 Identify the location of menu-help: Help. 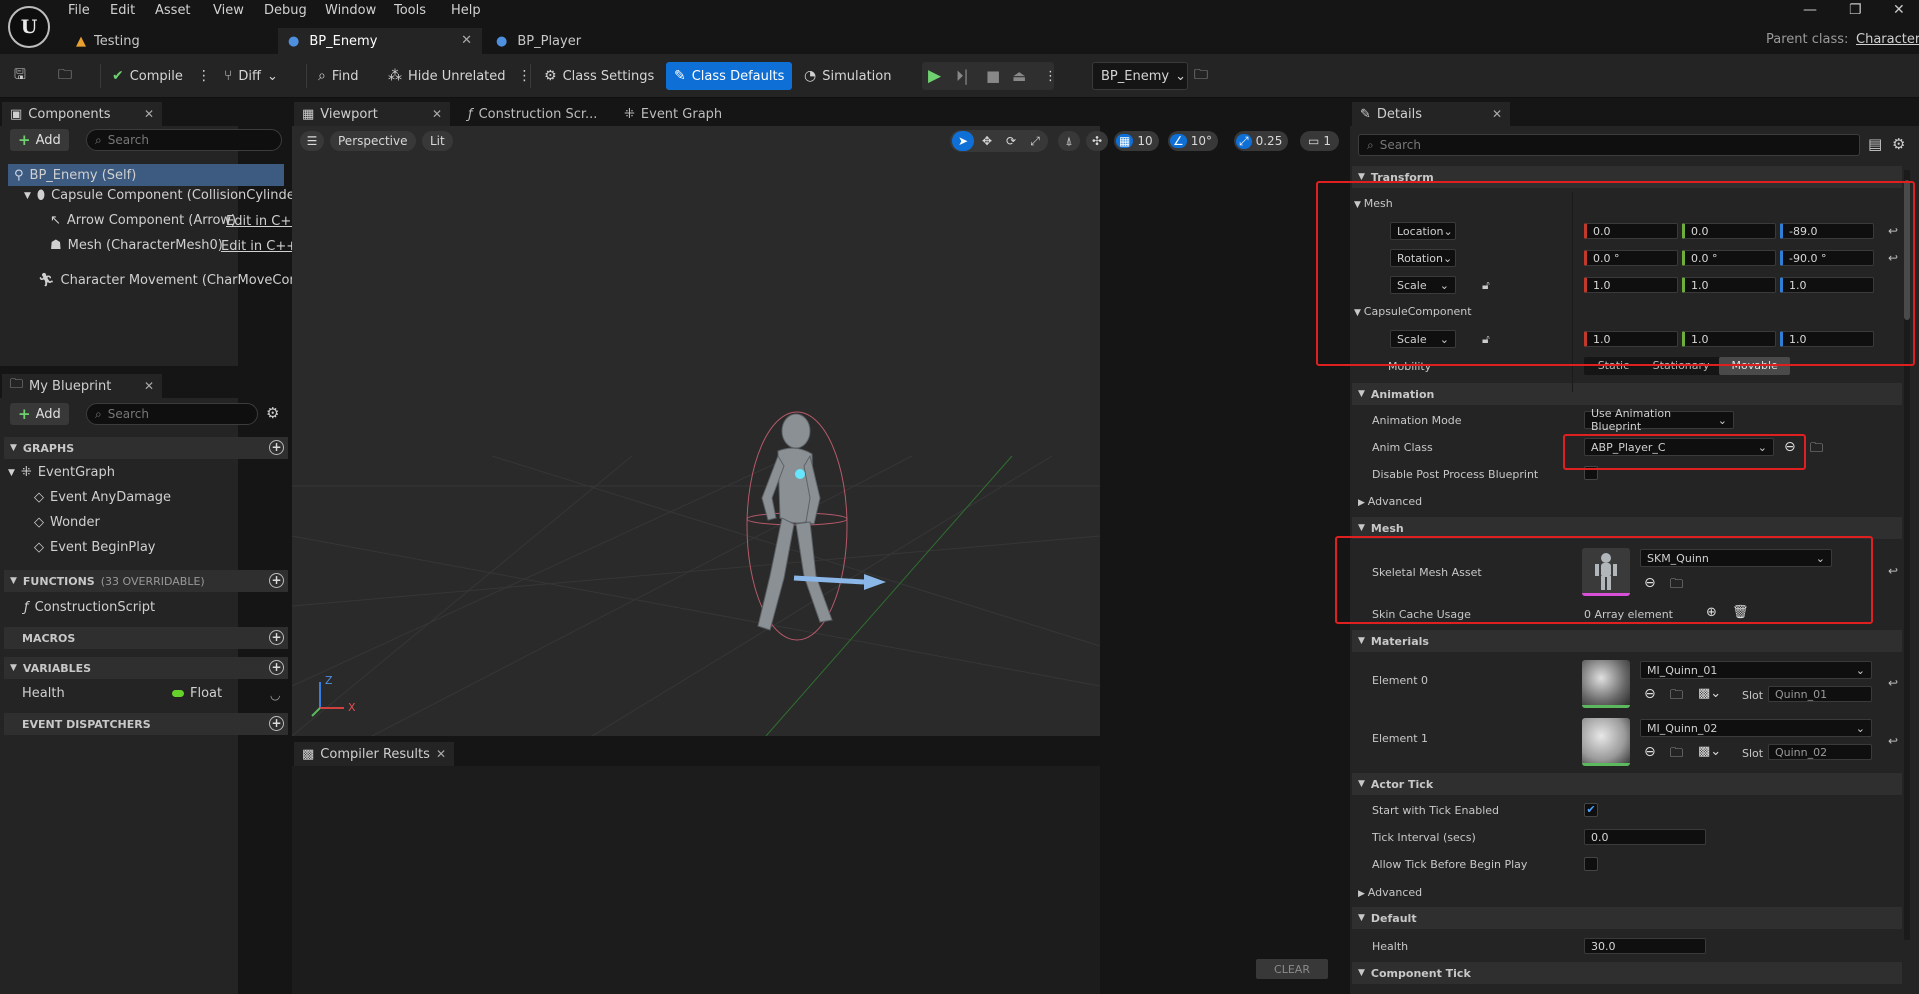
(466, 10).